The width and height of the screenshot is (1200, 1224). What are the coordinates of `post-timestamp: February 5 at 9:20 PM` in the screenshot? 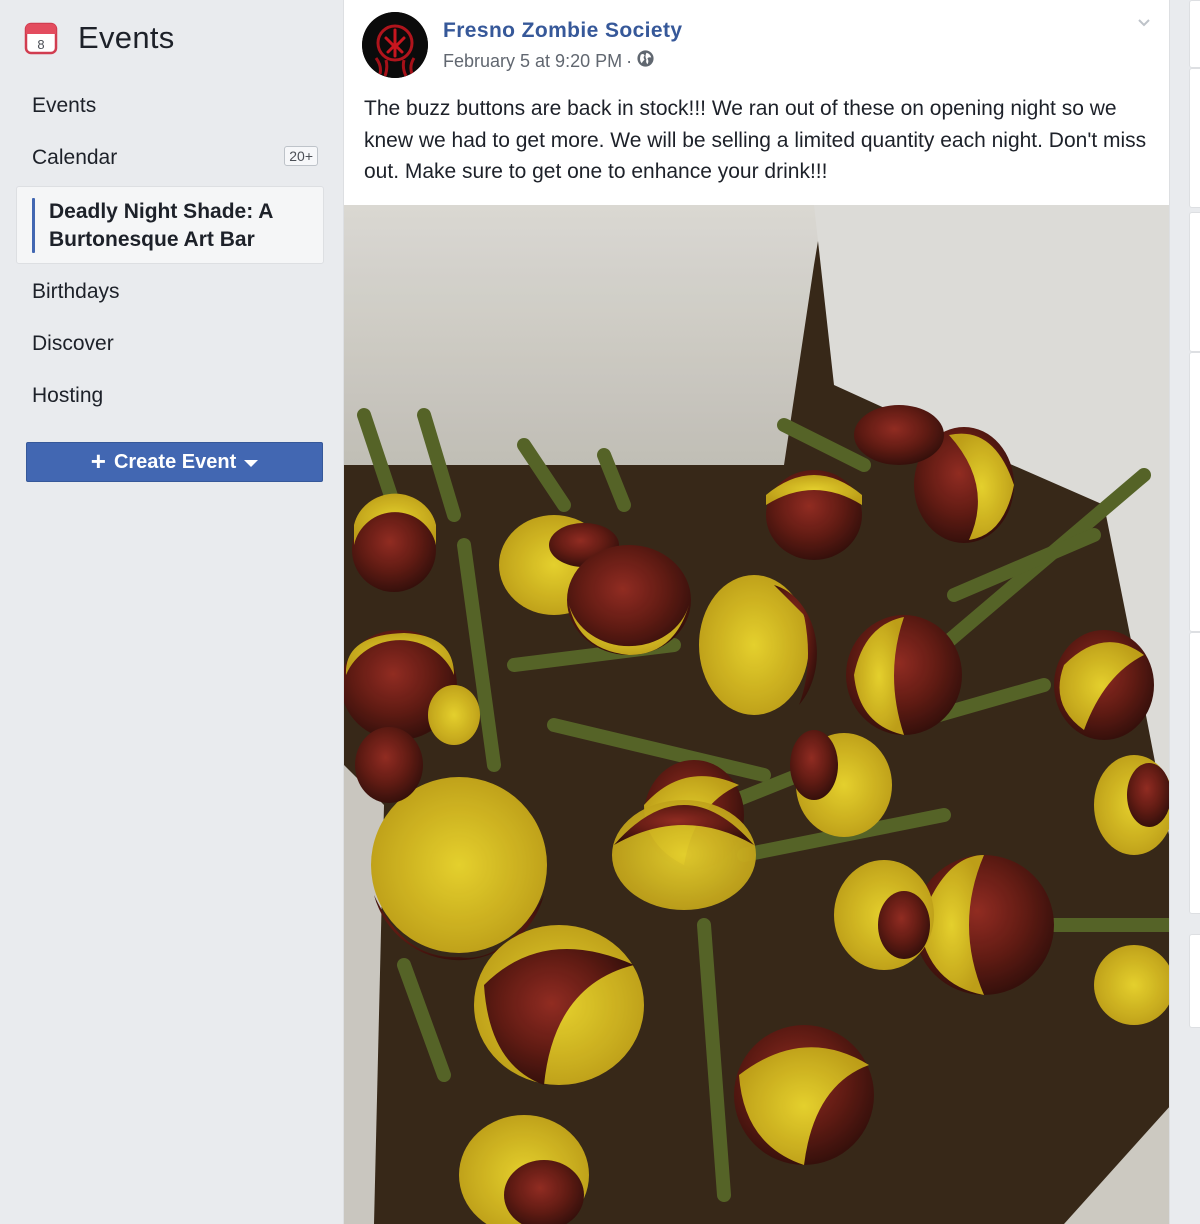 It's located at (532, 61).